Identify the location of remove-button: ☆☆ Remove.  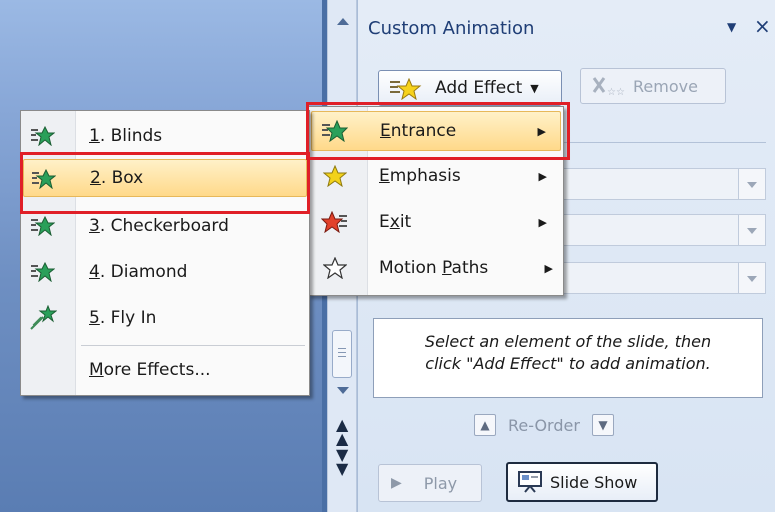
(653, 86).